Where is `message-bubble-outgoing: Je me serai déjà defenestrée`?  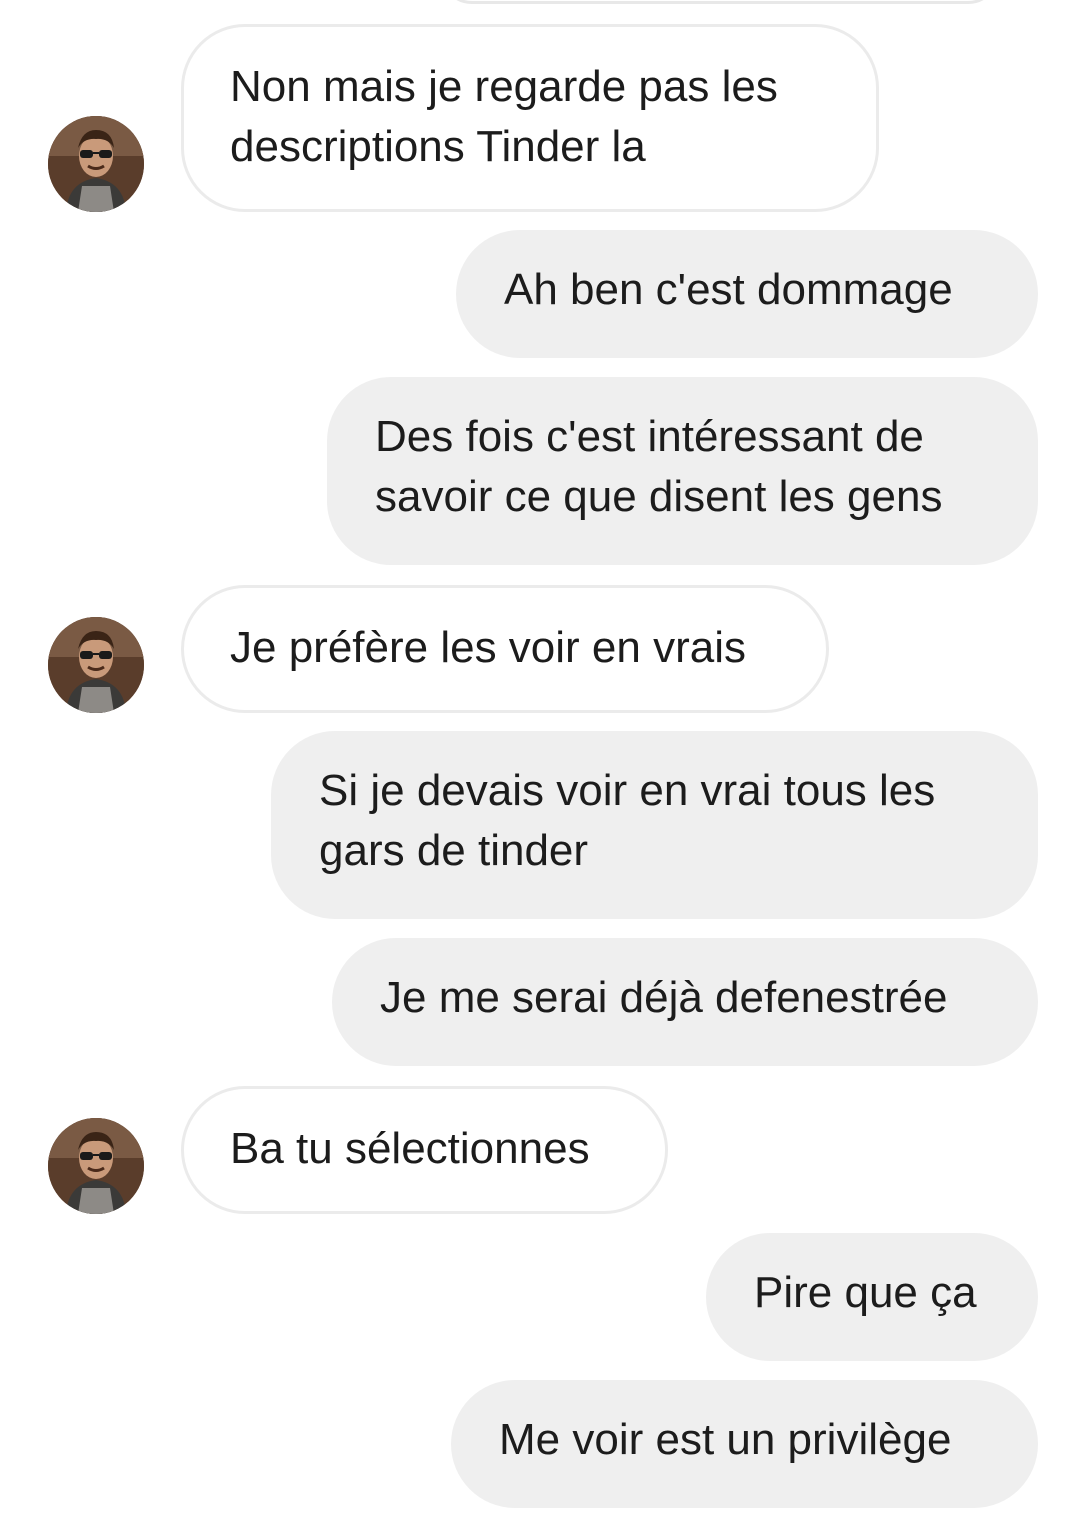 message-bubble-outgoing: Je me serai déjà defenestrée is located at coordinates (685, 1002).